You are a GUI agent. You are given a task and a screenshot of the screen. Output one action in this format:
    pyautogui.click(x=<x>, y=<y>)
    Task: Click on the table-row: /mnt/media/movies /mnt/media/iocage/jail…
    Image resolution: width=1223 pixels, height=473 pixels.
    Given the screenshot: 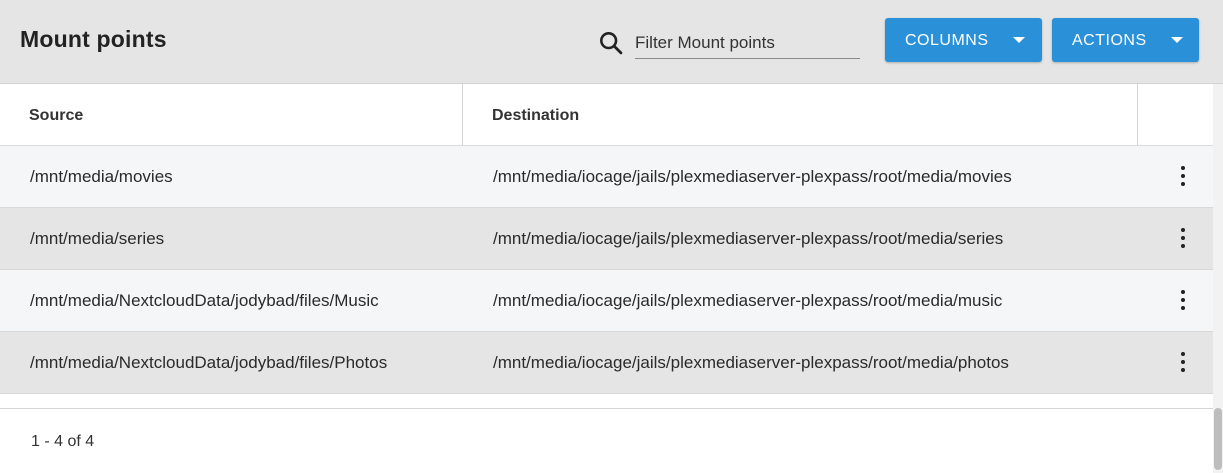 What is the action you would take?
    pyautogui.click(x=606, y=177)
    